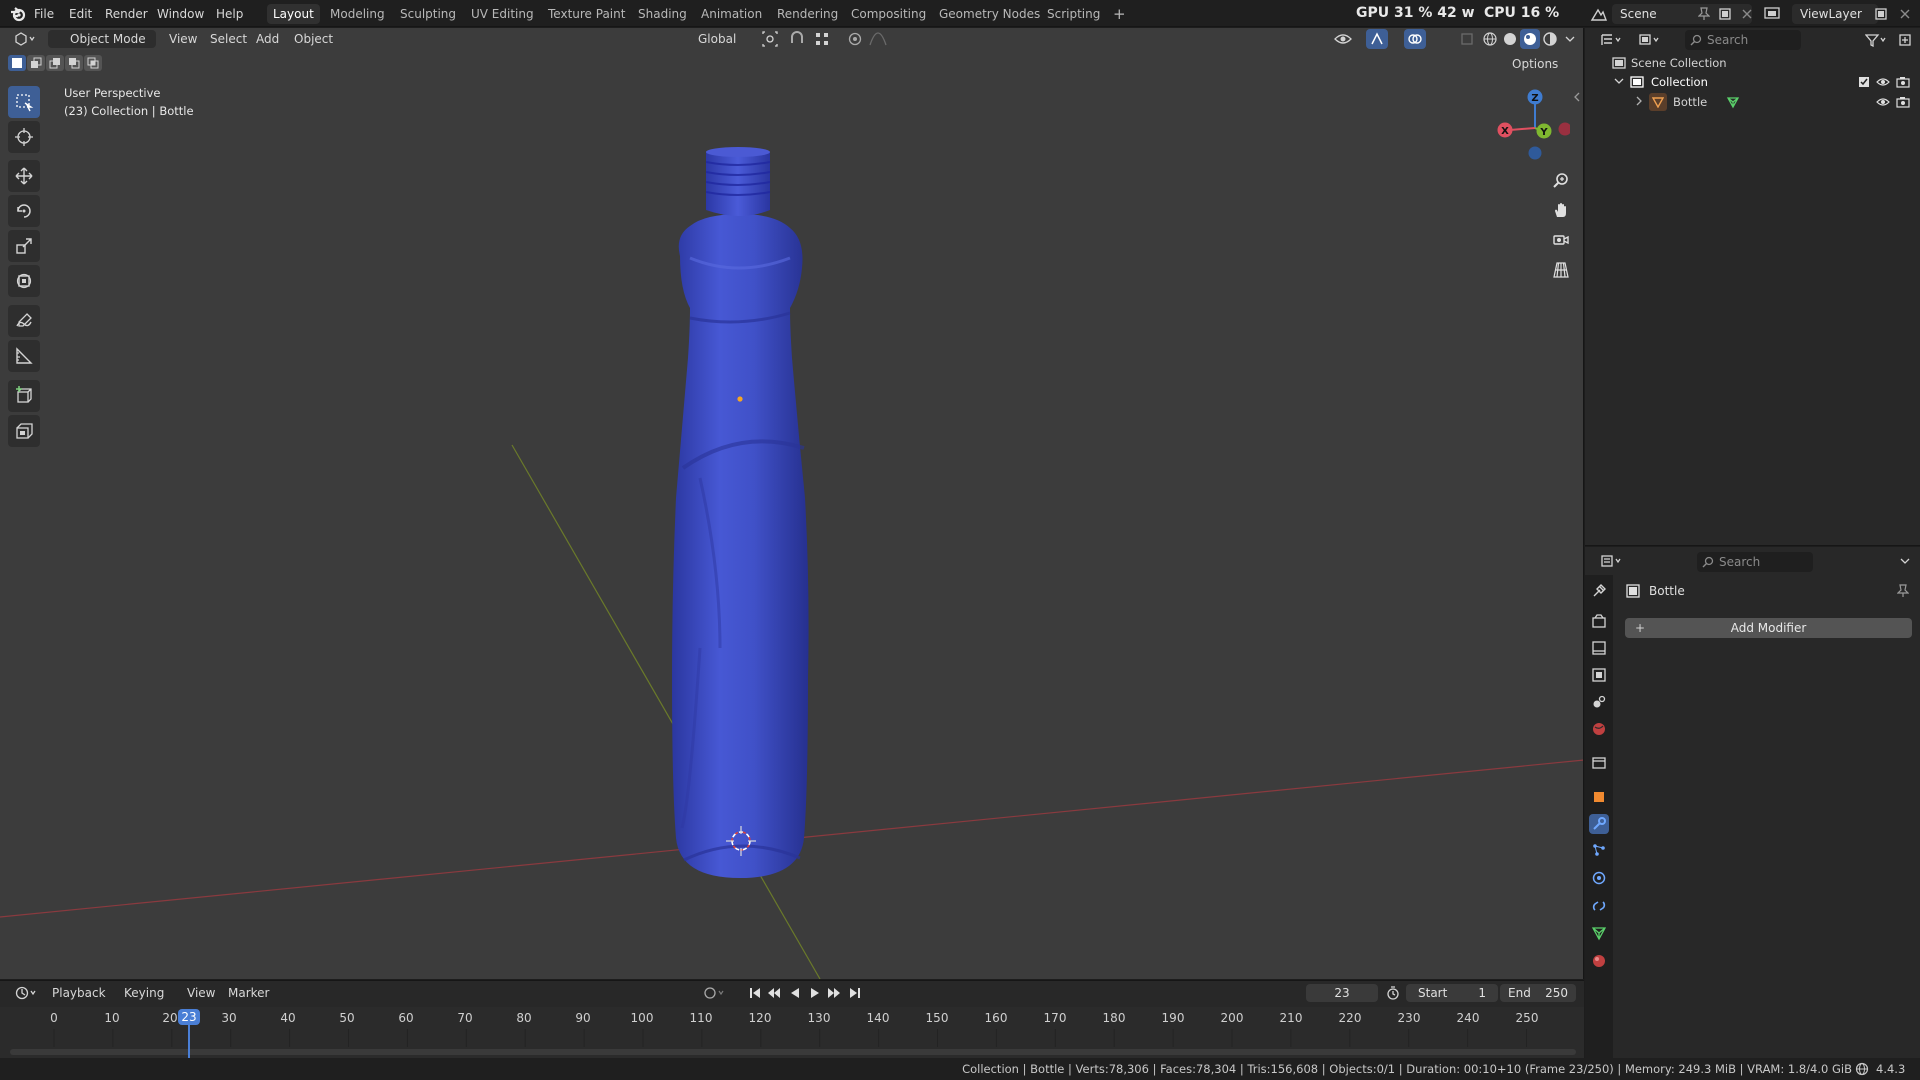 The width and height of the screenshot is (1920, 1080). I want to click on tab-scripting: Scripting, so click(1073, 14).